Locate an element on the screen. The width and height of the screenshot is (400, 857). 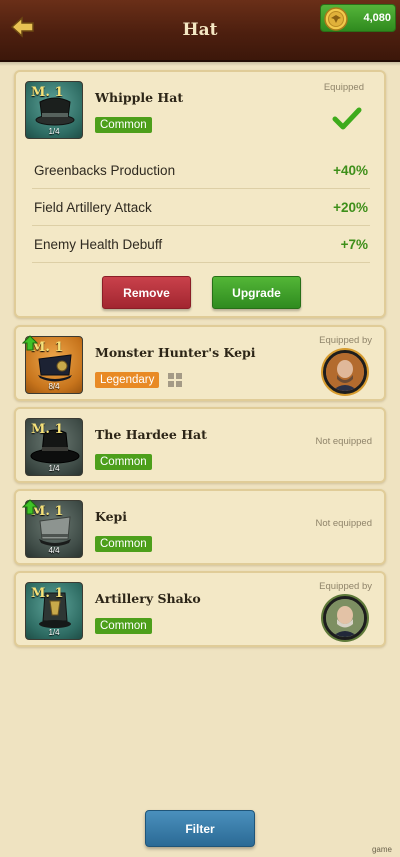
checkmark-icon is located at coordinates (347, 119).